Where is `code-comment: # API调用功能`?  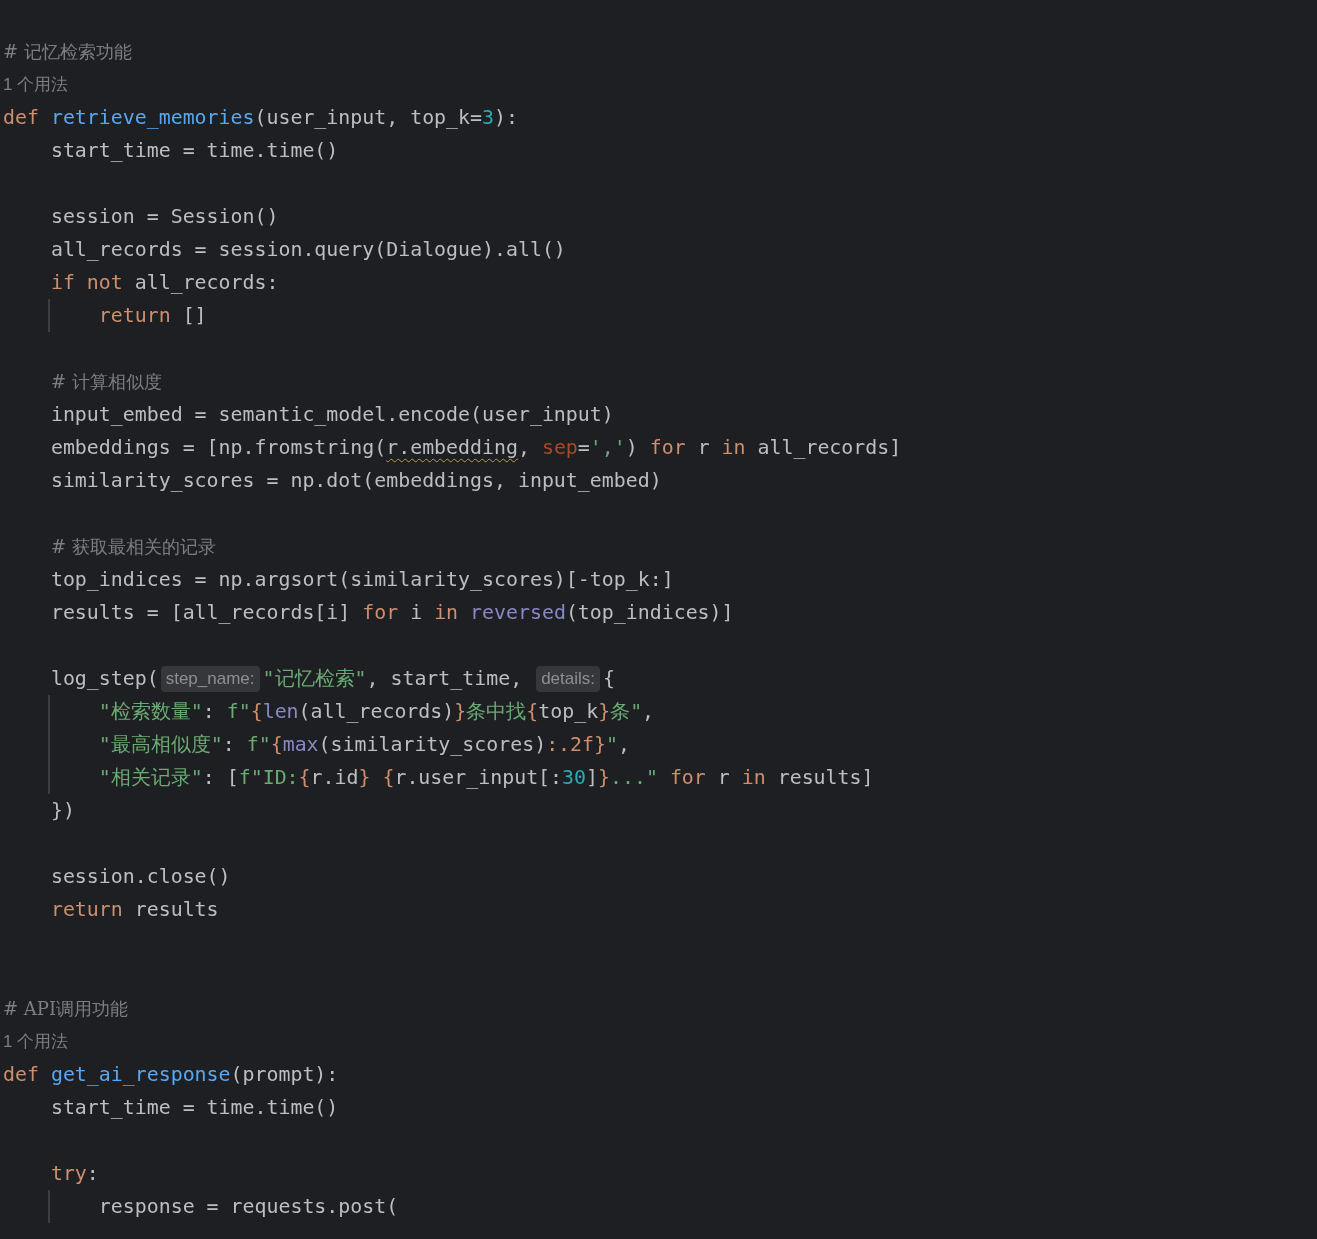
code-comment: # API调用功能 is located at coordinates (66, 1008).